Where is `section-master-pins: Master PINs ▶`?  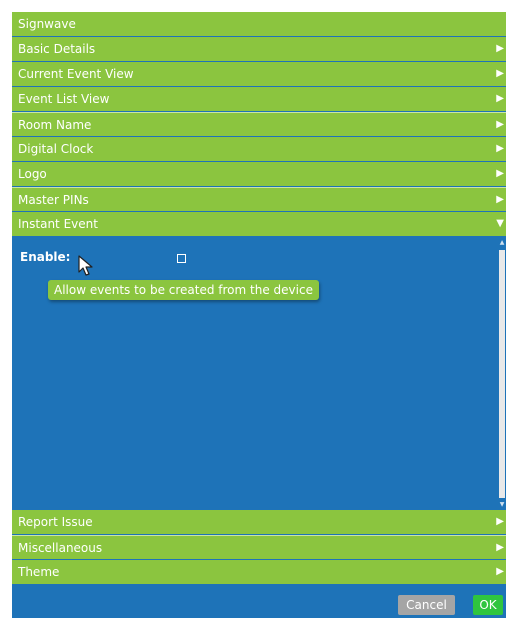
section-master-pins: Master PINs ▶ is located at coordinates (259, 199).